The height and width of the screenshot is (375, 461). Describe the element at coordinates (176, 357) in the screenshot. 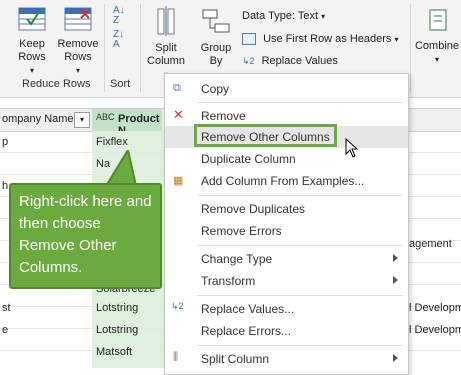

I see `split-column-icon: ⫼` at that location.